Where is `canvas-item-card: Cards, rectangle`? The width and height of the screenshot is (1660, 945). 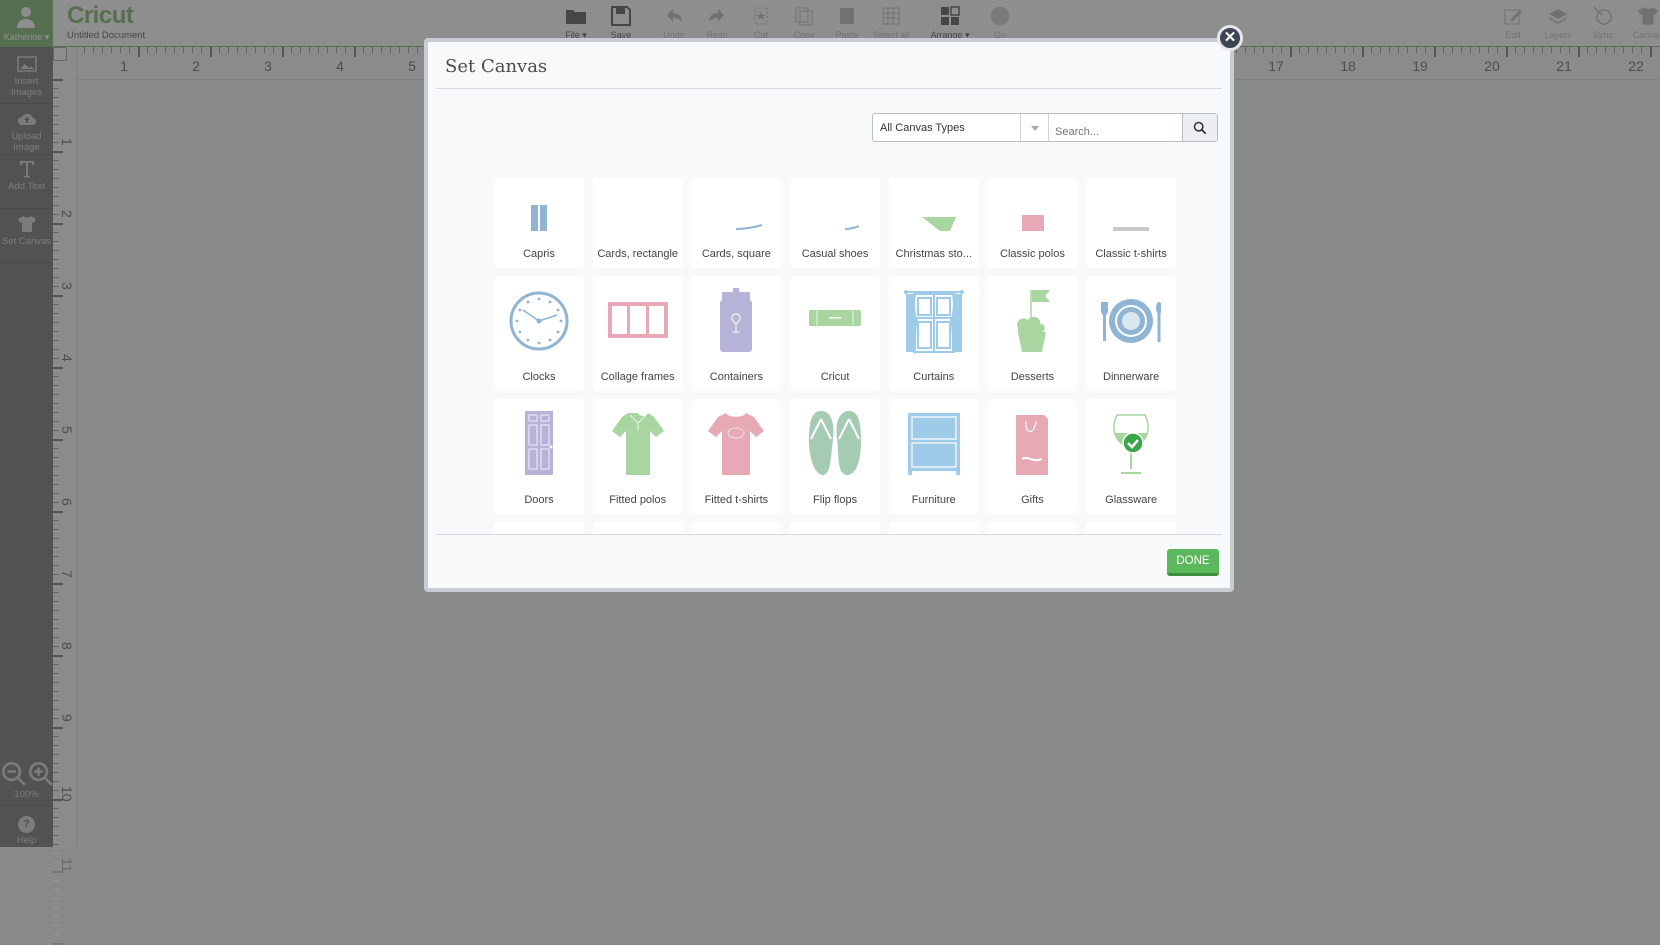
canvas-item-card: Cards, rectangle is located at coordinates (638, 223).